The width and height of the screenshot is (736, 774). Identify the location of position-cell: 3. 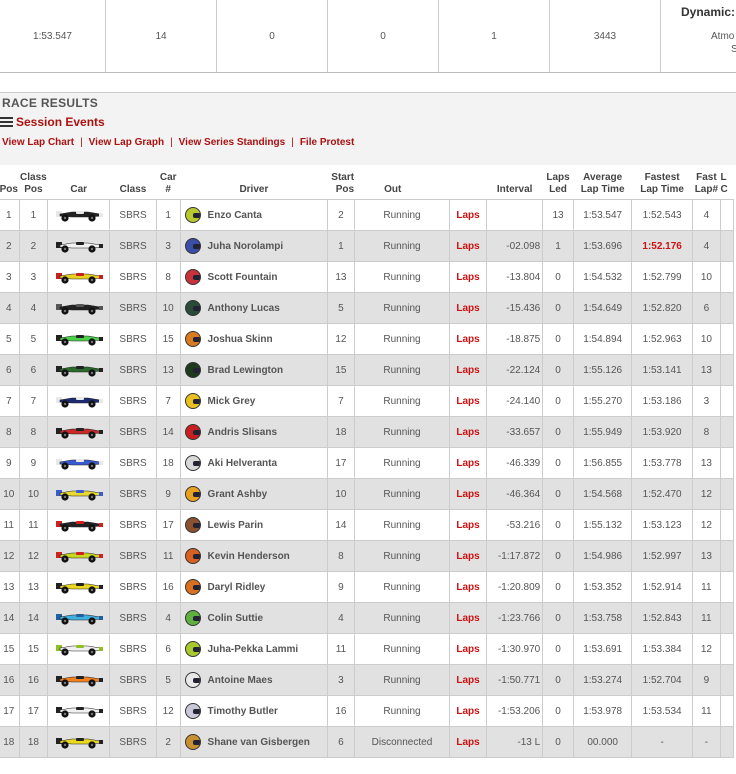
(10, 277).